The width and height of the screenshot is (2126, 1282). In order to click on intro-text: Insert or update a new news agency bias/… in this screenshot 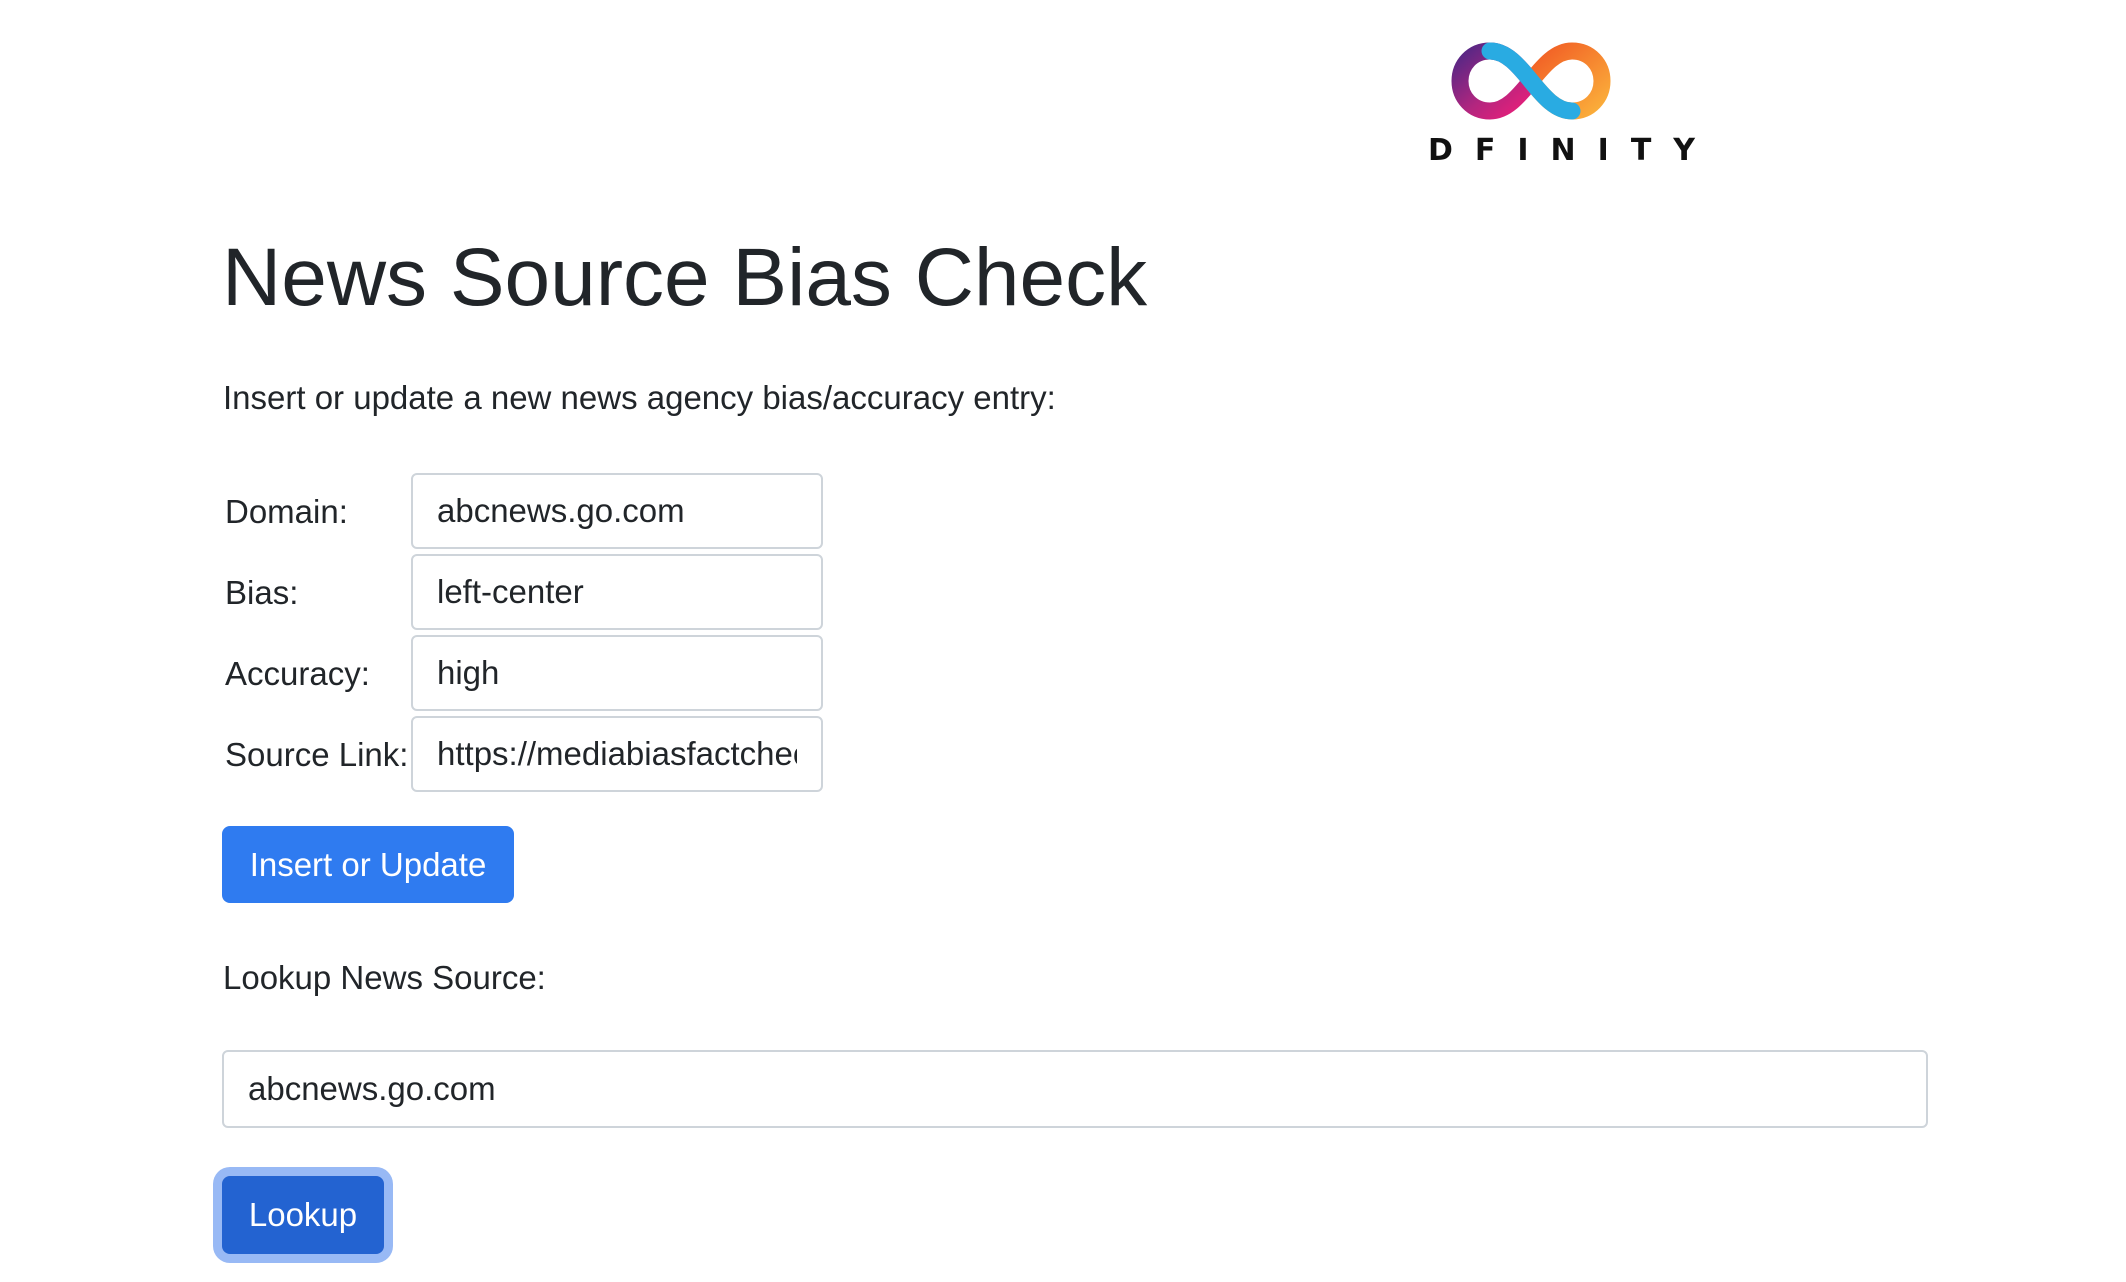, I will do `click(639, 397)`.